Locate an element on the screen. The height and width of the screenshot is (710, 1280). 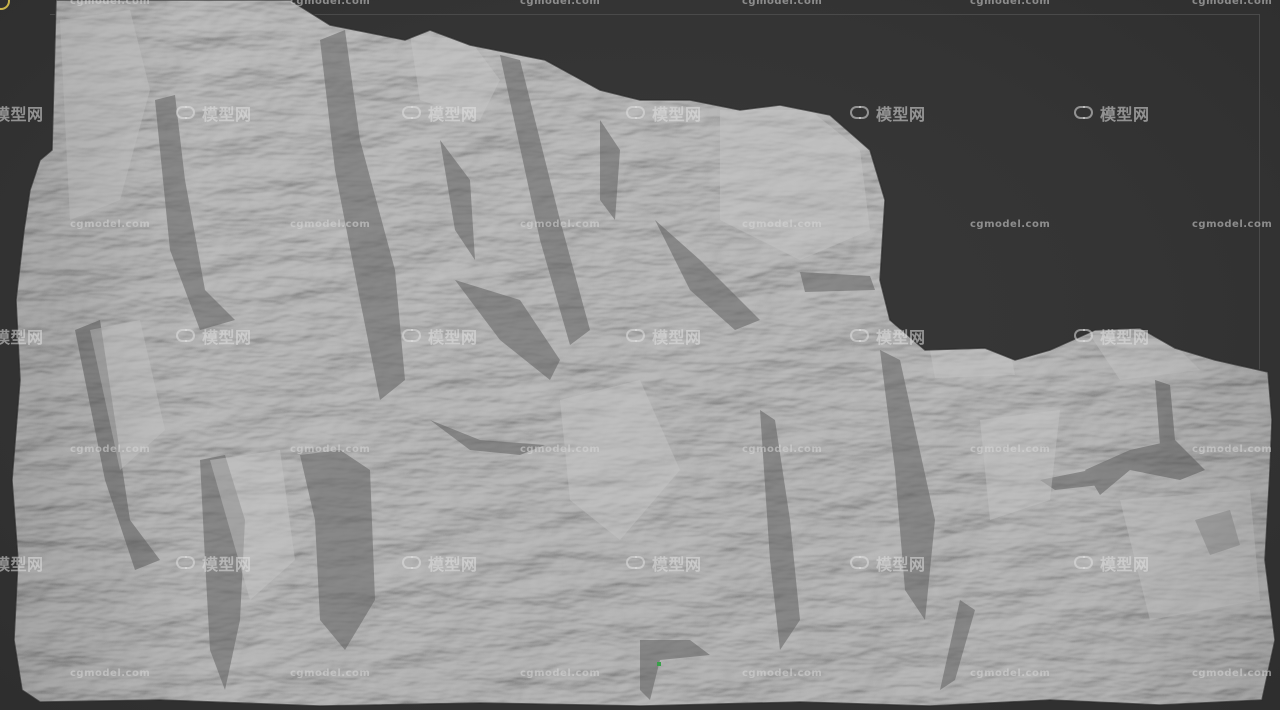
green-marker is located at coordinates (659, 664).